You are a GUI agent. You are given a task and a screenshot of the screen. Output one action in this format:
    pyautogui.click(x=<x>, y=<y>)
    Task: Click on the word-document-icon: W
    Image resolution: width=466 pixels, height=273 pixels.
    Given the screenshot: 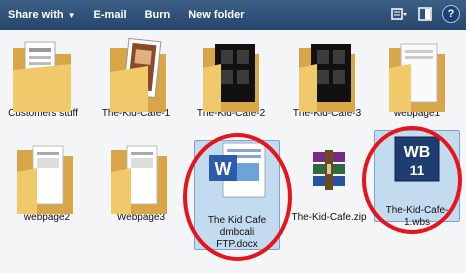 What is the action you would take?
    pyautogui.click(x=237, y=177)
    